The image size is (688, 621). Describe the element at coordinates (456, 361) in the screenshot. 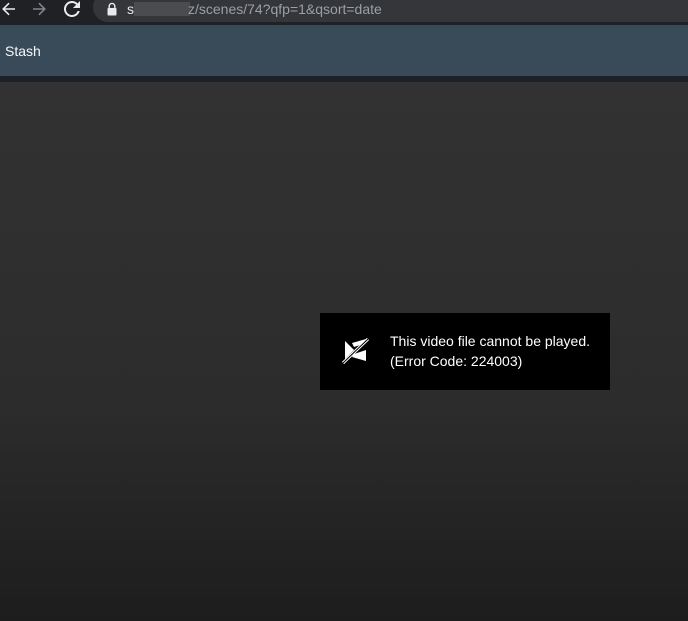

I see `error-code: (Error Code: 224003)` at that location.